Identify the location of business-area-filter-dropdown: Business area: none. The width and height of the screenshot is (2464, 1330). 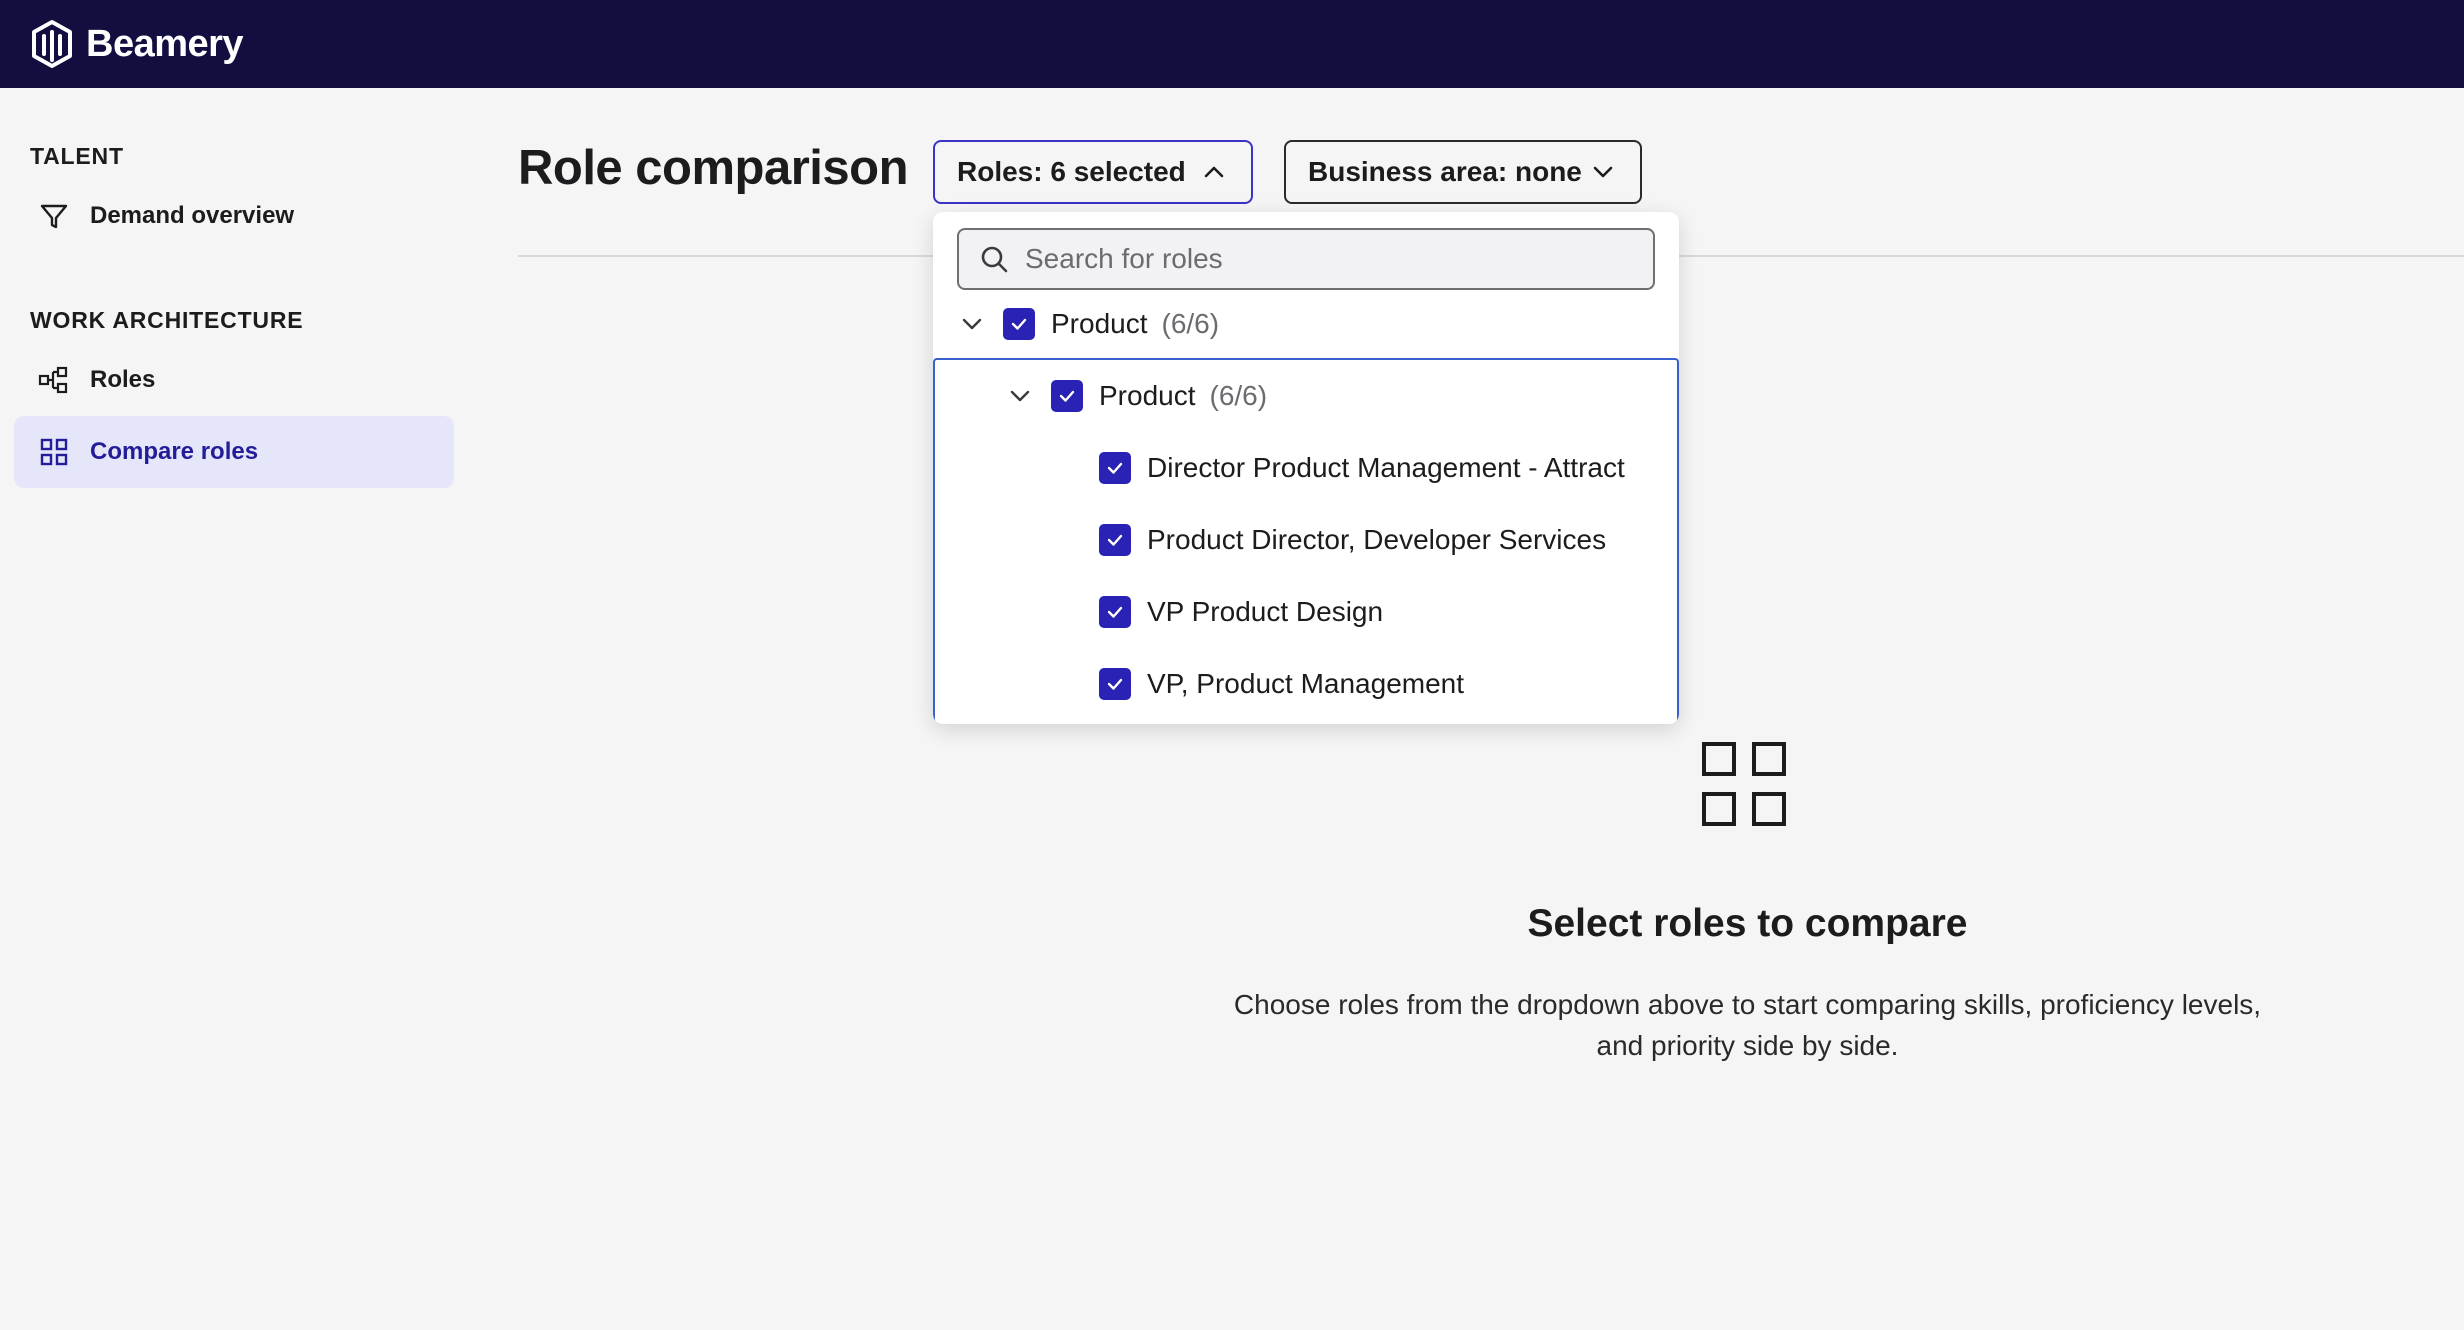
(1463, 172).